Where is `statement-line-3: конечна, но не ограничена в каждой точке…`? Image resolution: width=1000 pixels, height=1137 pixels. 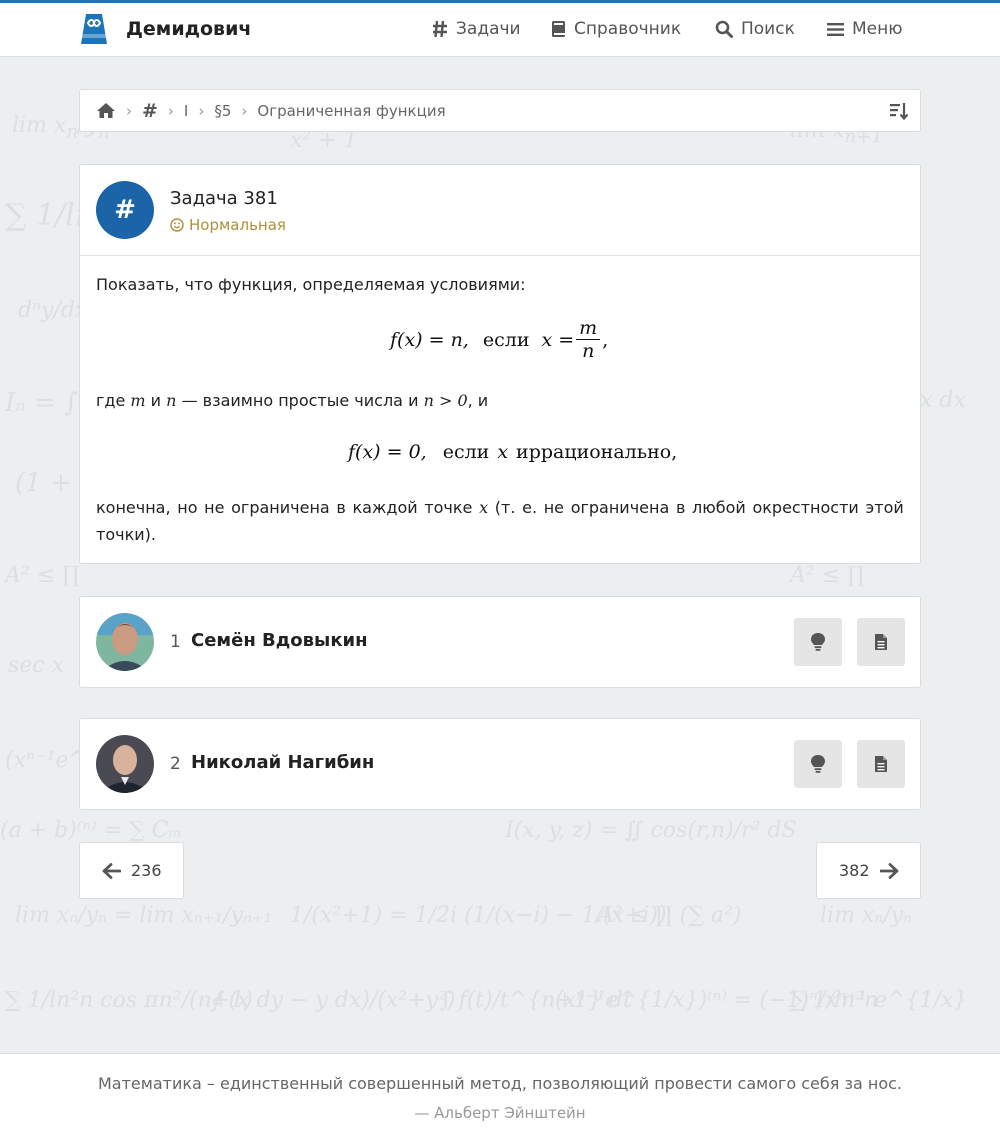 statement-line-3: конечна, но не ограничена в каждой точке… is located at coordinates (500, 507).